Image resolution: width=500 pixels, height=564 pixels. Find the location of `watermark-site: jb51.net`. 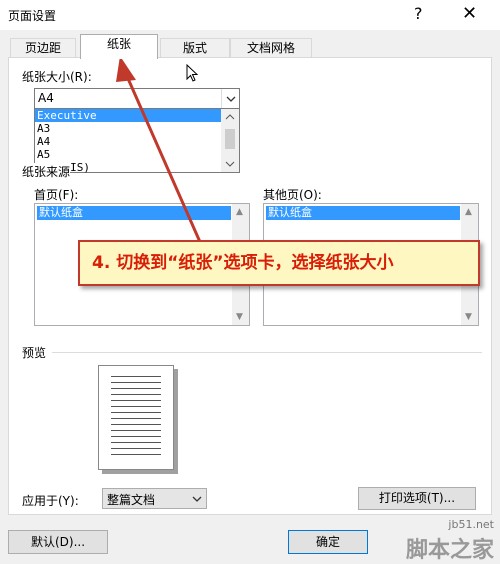

watermark-site: jb51.net is located at coordinates (471, 524).